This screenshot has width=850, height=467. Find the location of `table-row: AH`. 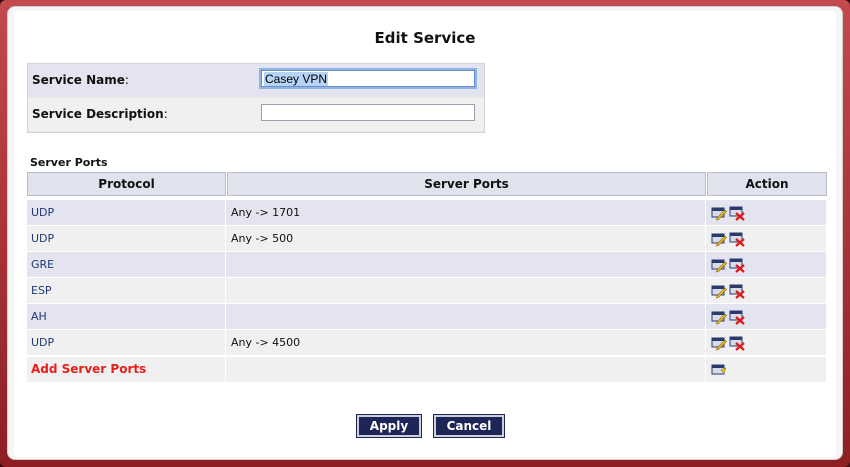

table-row: AH is located at coordinates (427, 316).